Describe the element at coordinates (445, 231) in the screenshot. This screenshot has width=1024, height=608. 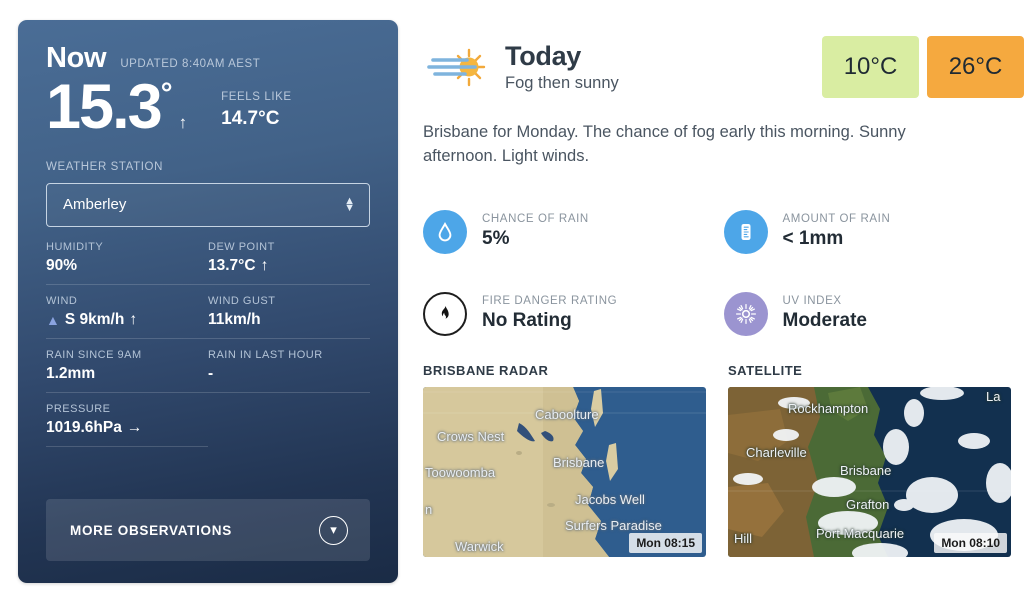
I see `water-drop-icon` at that location.